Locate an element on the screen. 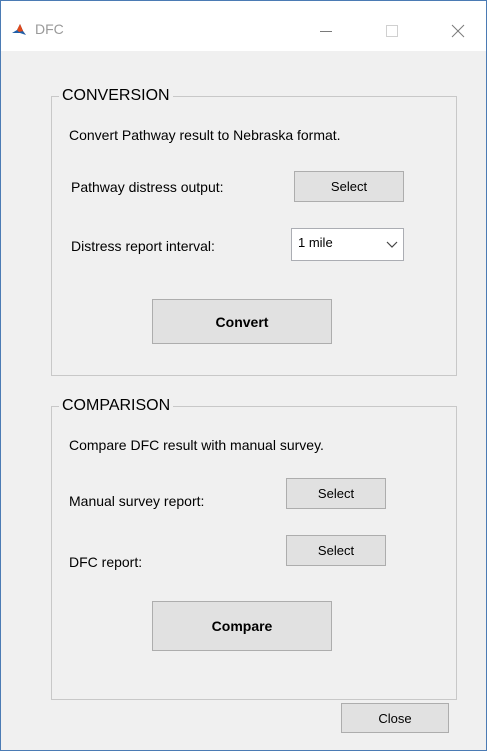 The height and width of the screenshot is (751, 487). close-icon is located at coordinates (458, 30).